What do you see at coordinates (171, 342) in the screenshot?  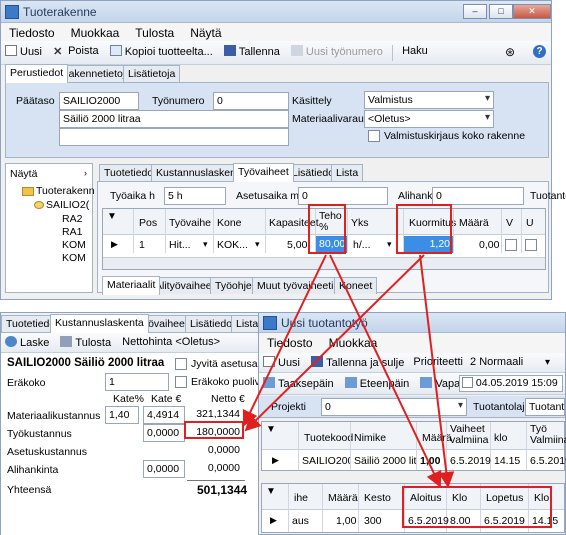 I see `net-price-selector: Nettohinta <Oletus>` at bounding box center [171, 342].